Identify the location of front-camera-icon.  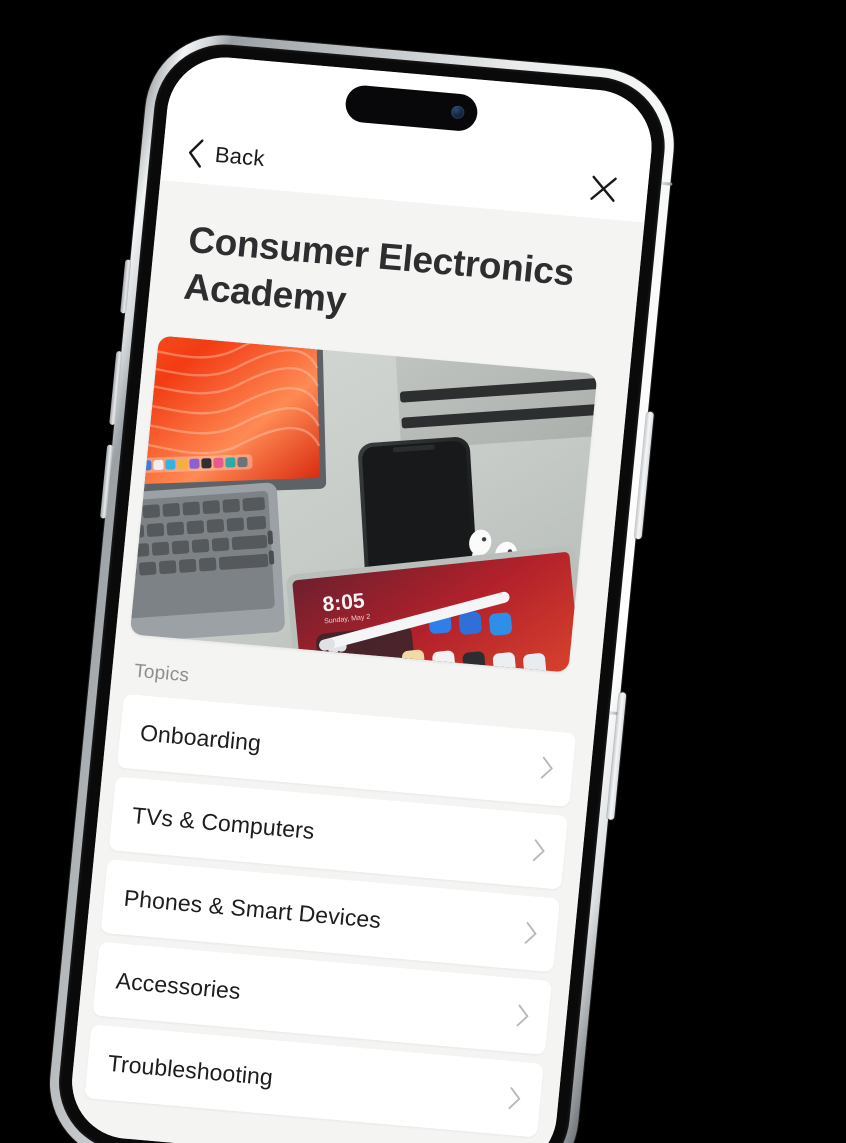
(457, 112).